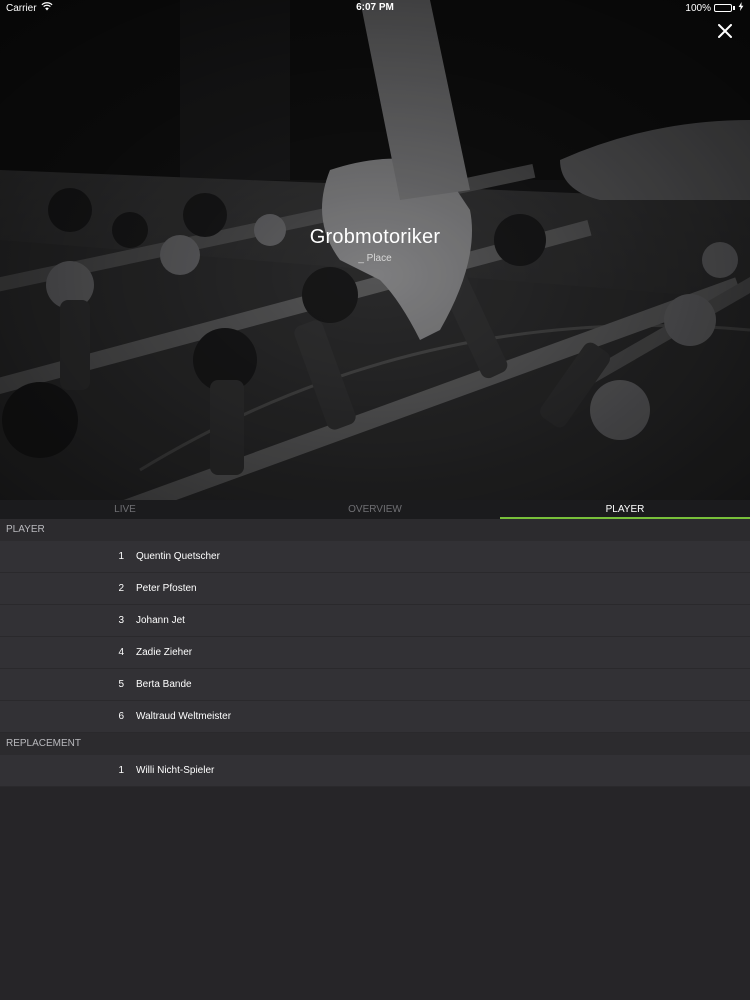  I want to click on section-header-player: PLAYER, so click(375, 530).